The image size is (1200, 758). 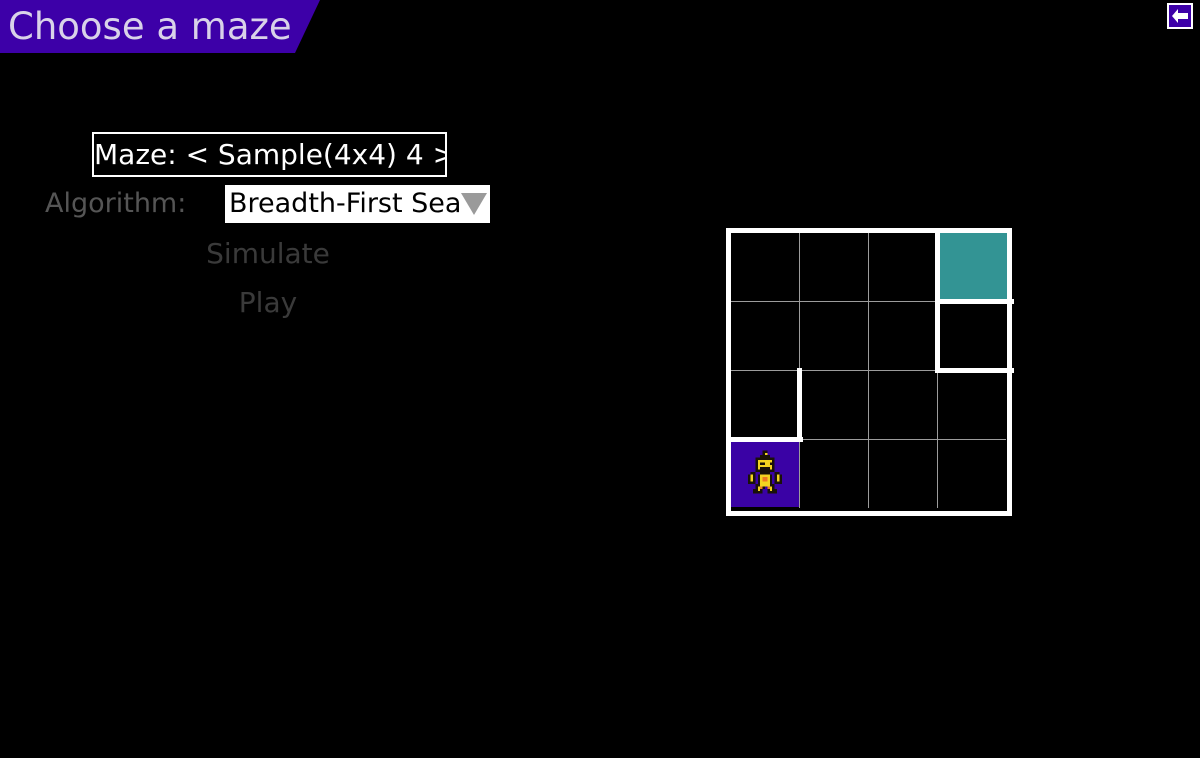 I want to click on back-button, so click(x=1180, y=16).